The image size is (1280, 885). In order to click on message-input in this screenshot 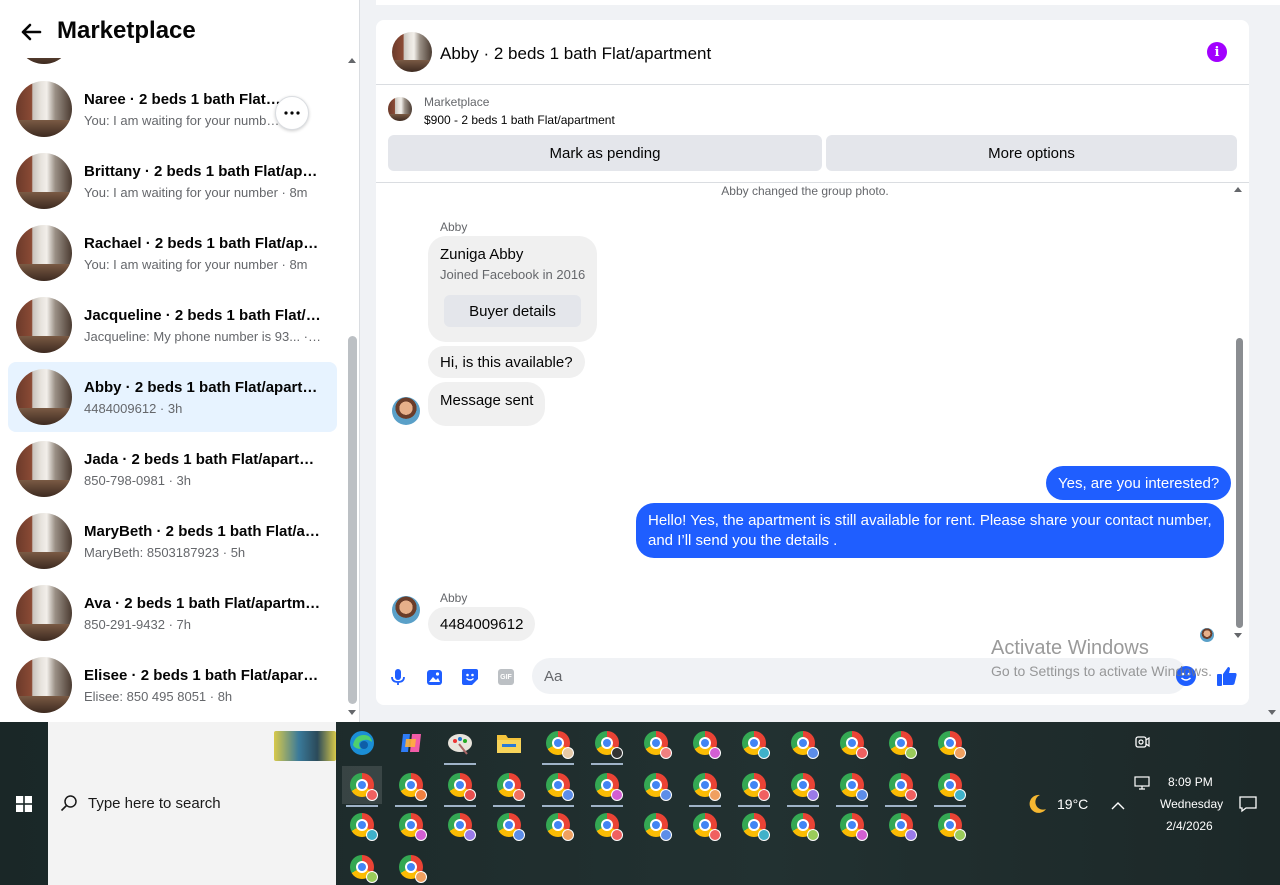, I will do `click(859, 676)`.